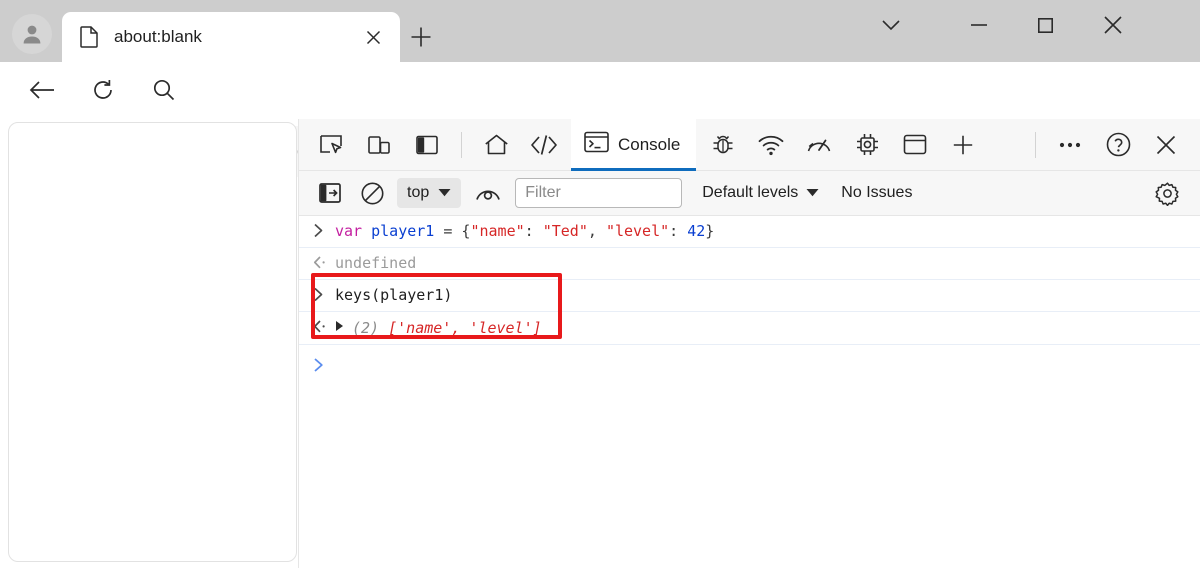 The width and height of the screenshot is (1200, 568). What do you see at coordinates (1045, 25) in the screenshot?
I see `maximize-button` at bounding box center [1045, 25].